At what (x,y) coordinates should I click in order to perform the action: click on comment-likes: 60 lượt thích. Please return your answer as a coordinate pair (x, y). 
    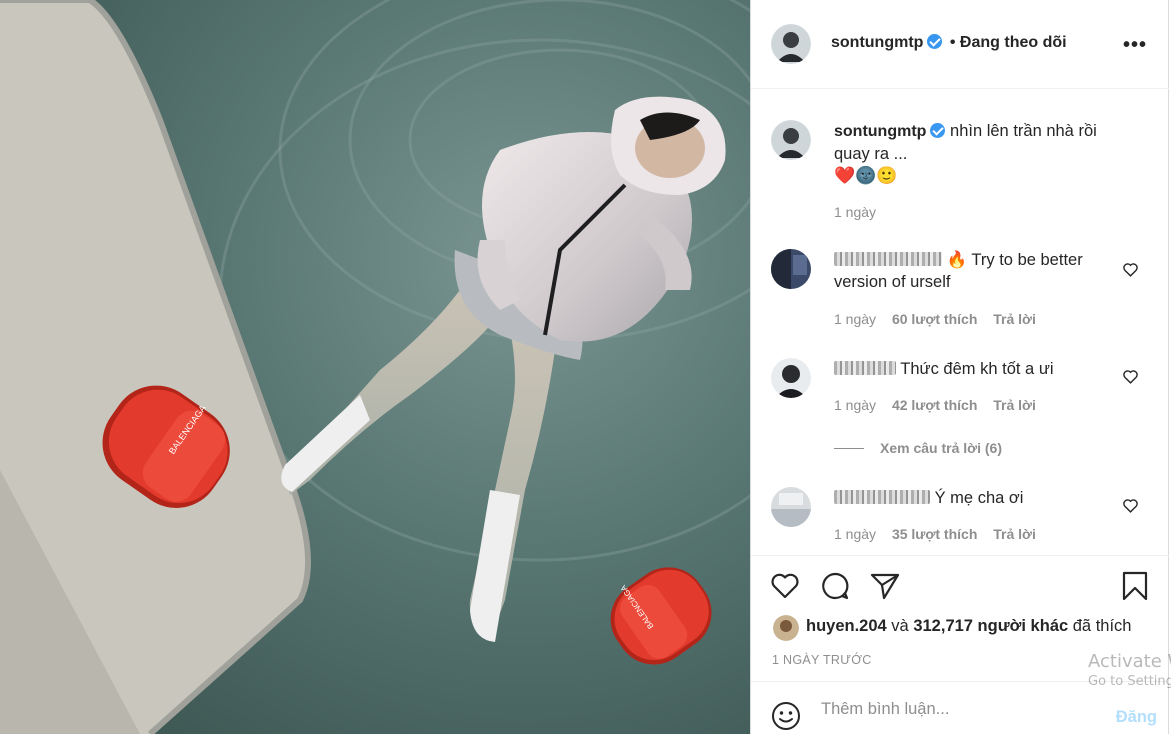
    Looking at the image, I should click on (934, 319).